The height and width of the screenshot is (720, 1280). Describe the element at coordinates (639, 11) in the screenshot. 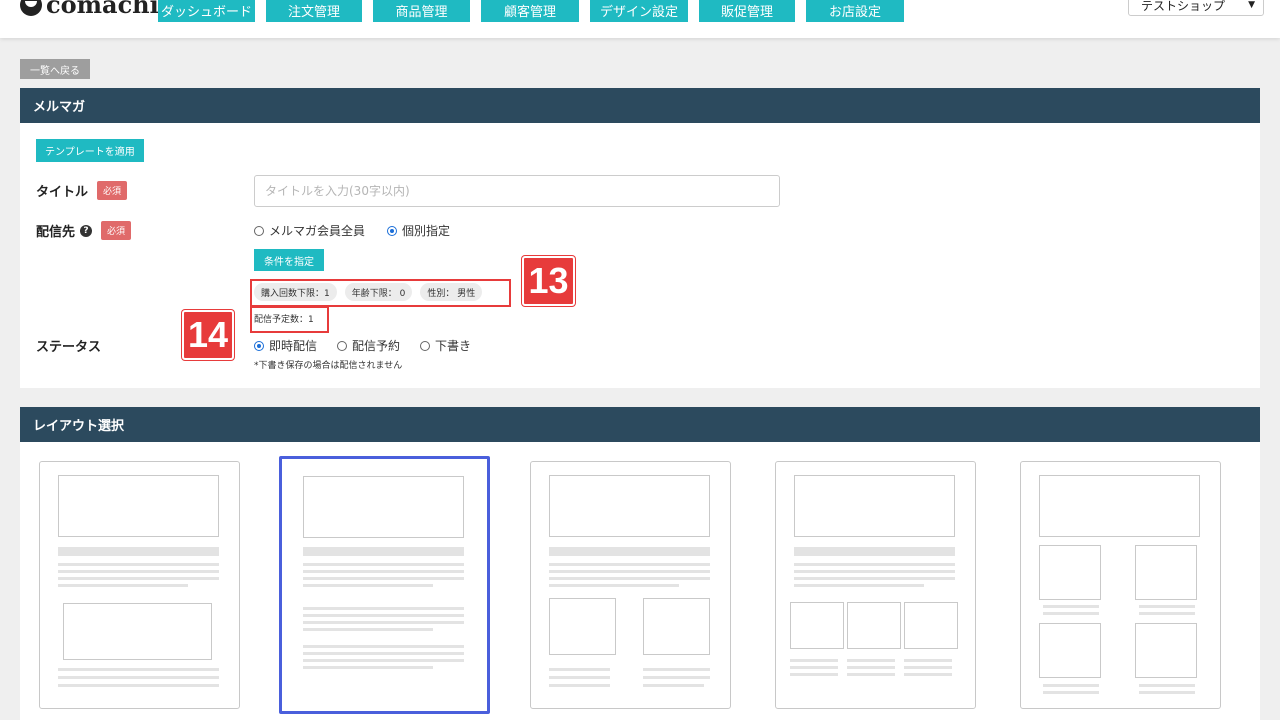

I see `nav-design: デザイン設定` at that location.